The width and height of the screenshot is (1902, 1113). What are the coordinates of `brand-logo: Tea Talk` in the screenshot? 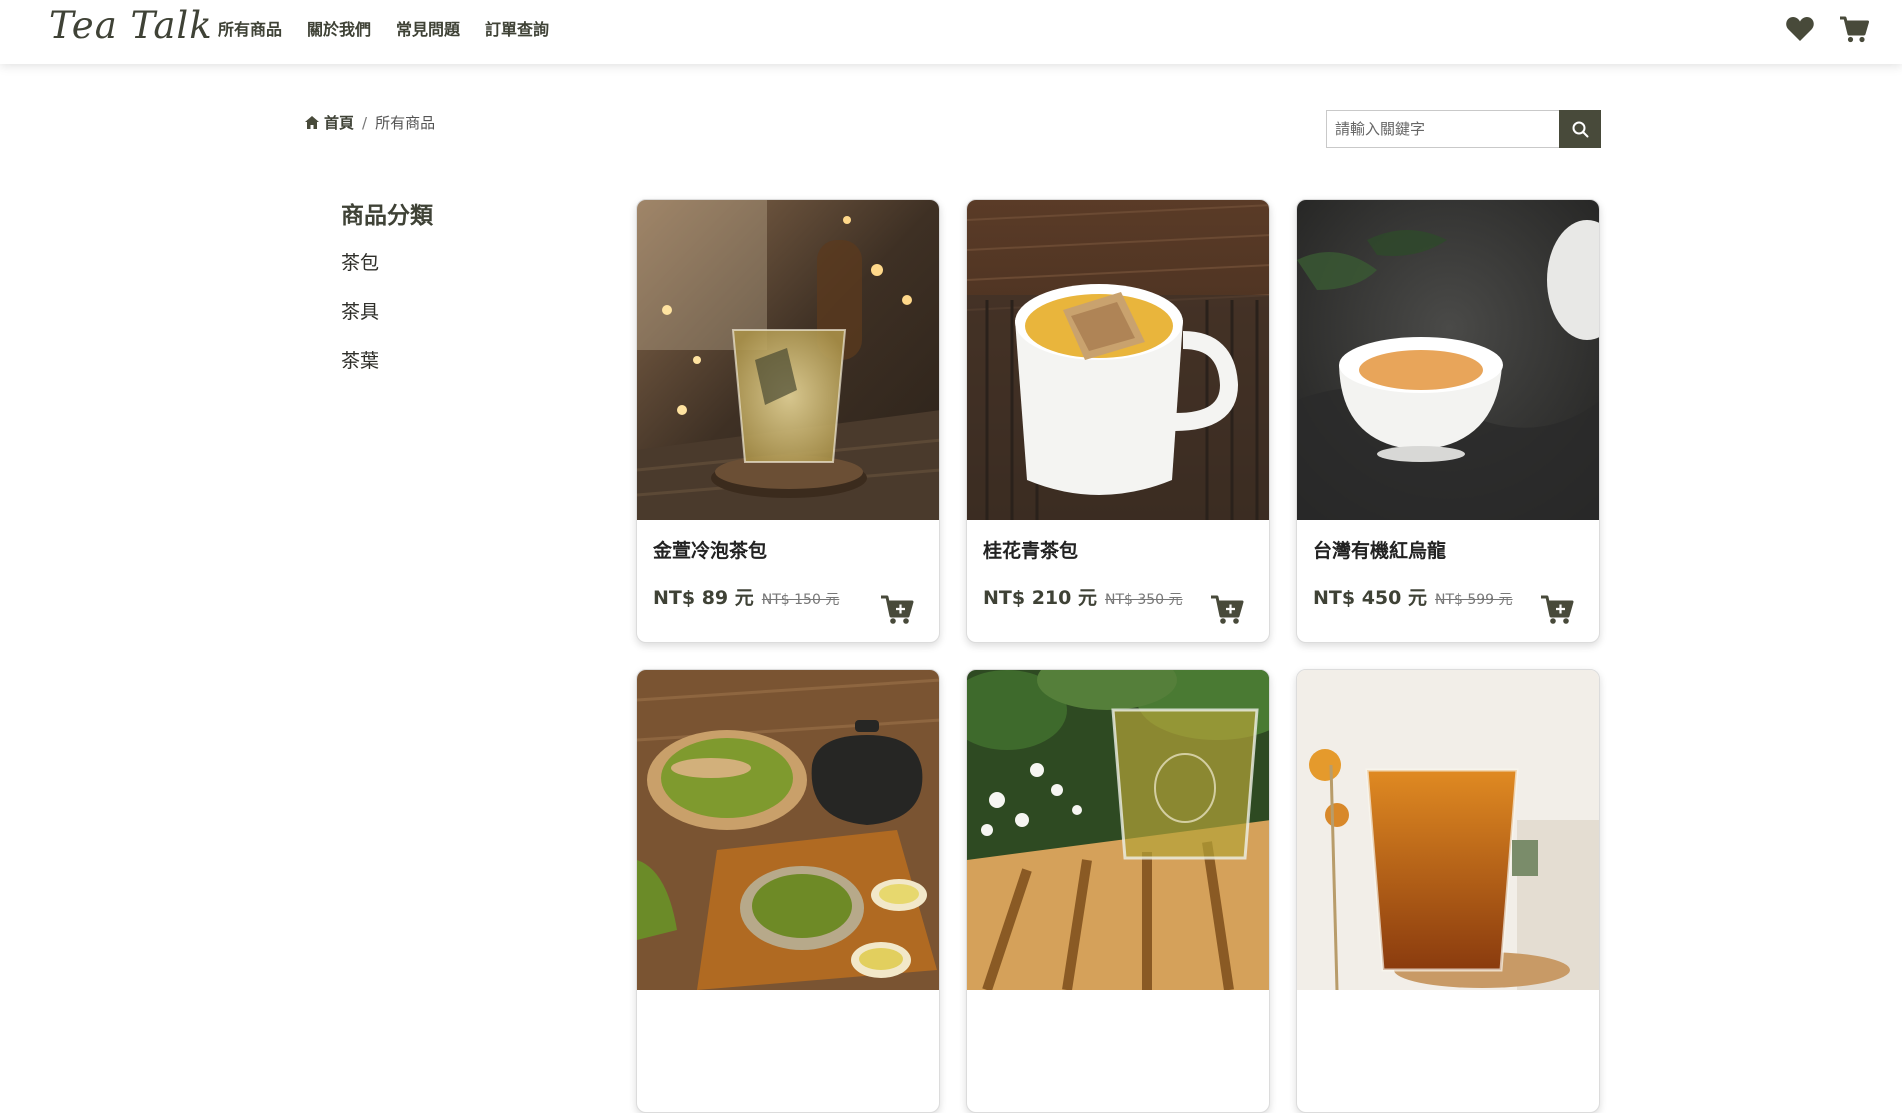 It's located at (131, 25).